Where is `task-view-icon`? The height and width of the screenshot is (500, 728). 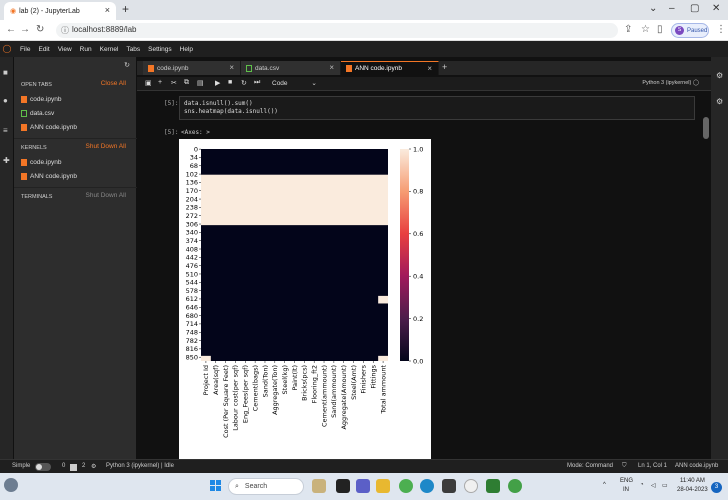 task-view-icon is located at coordinates (343, 486).